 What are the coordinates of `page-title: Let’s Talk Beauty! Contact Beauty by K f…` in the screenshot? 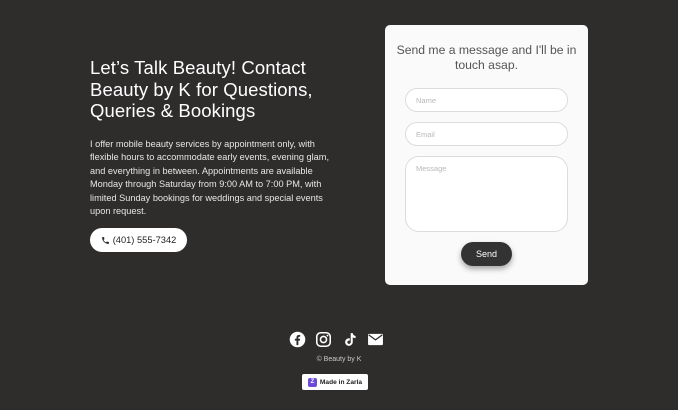 It's located at (201, 89).